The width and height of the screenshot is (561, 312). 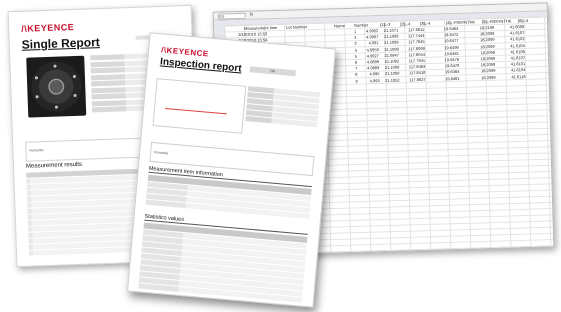 I want to click on value-cell: 117.8099, so click(x=416, y=48).